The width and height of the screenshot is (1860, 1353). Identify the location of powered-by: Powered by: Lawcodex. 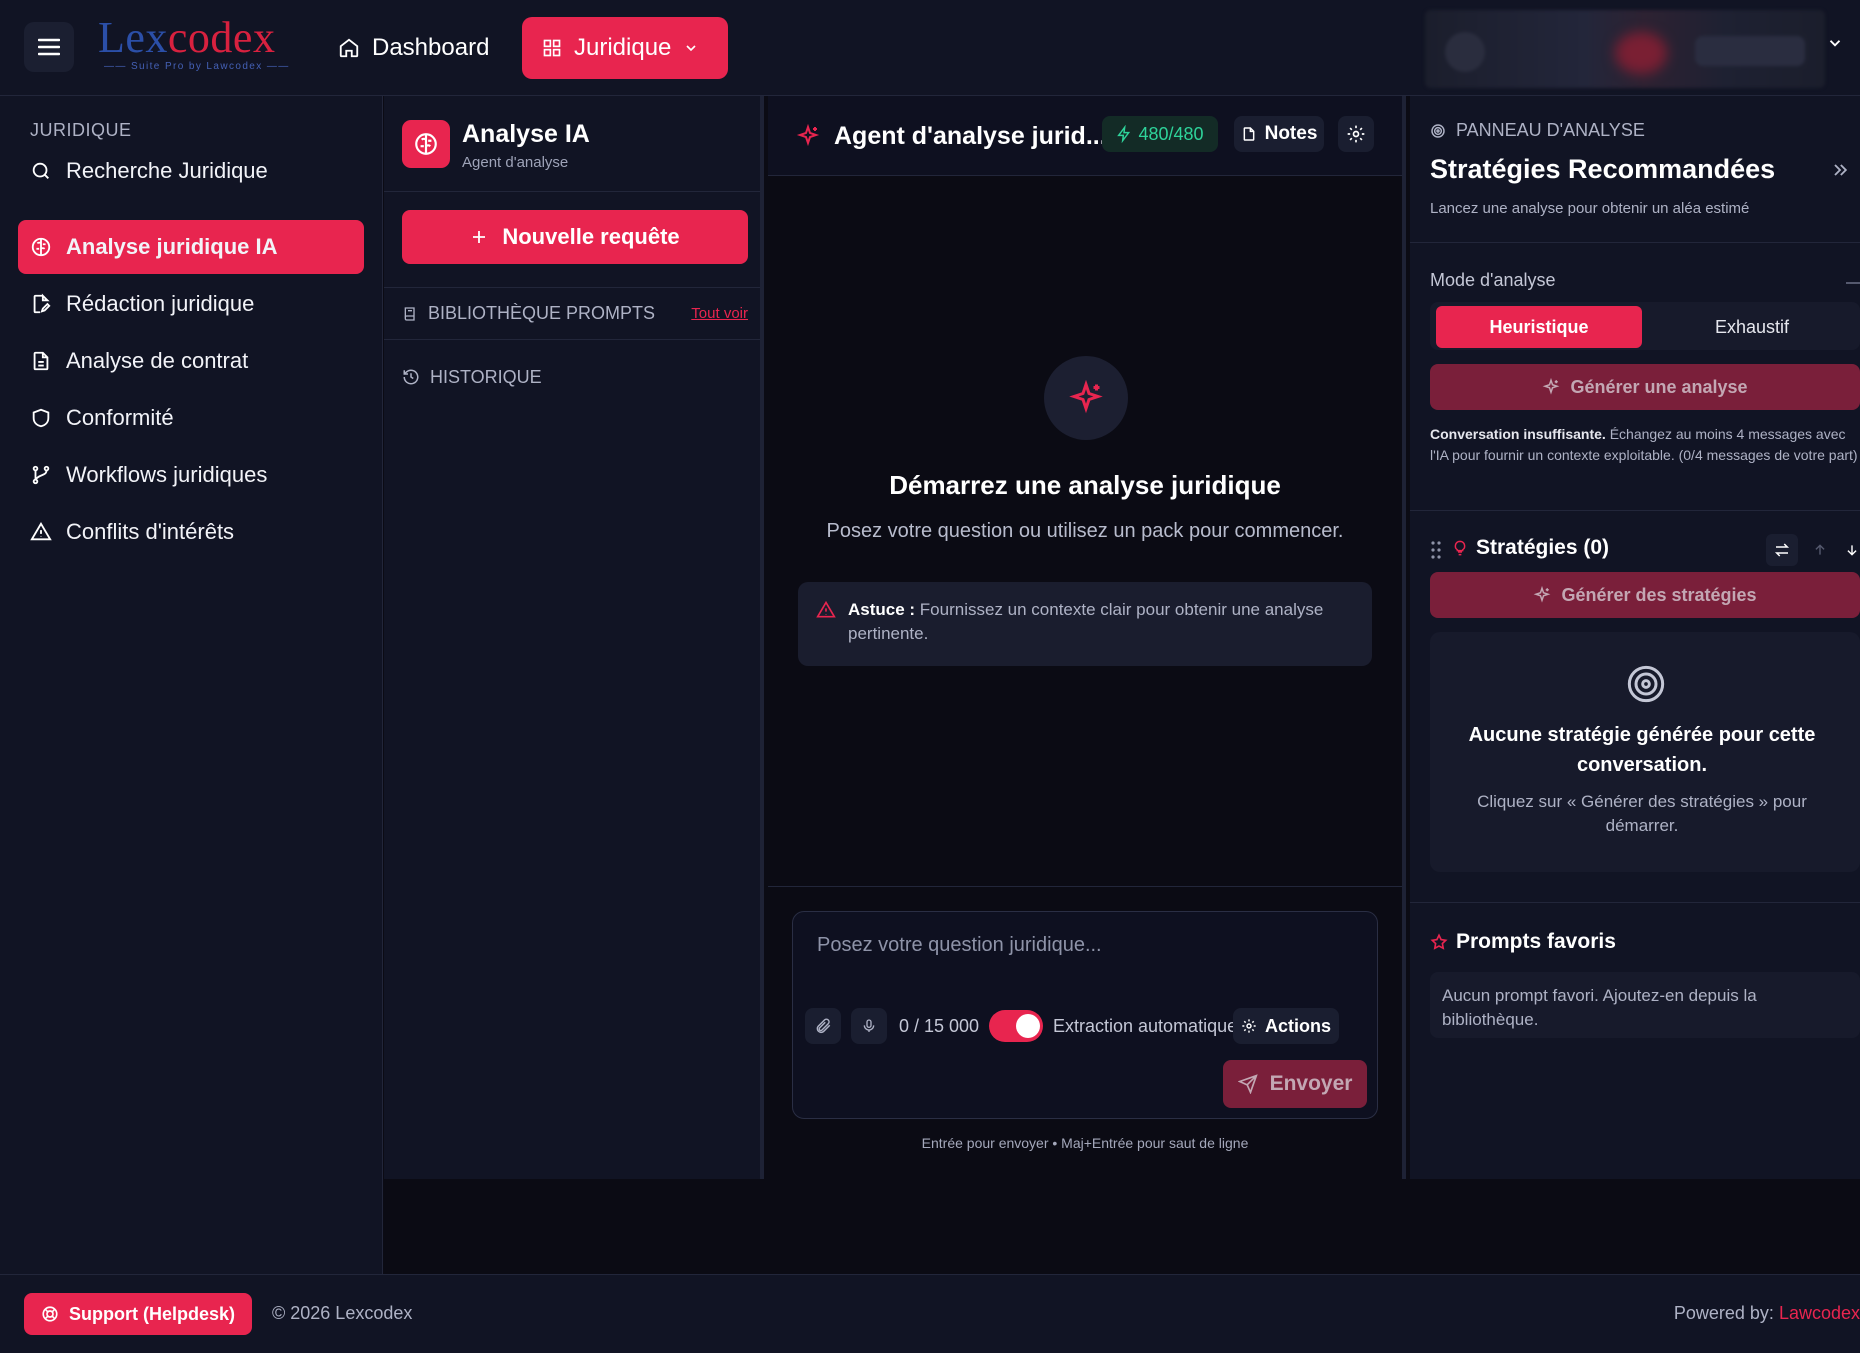
(1766, 1313).